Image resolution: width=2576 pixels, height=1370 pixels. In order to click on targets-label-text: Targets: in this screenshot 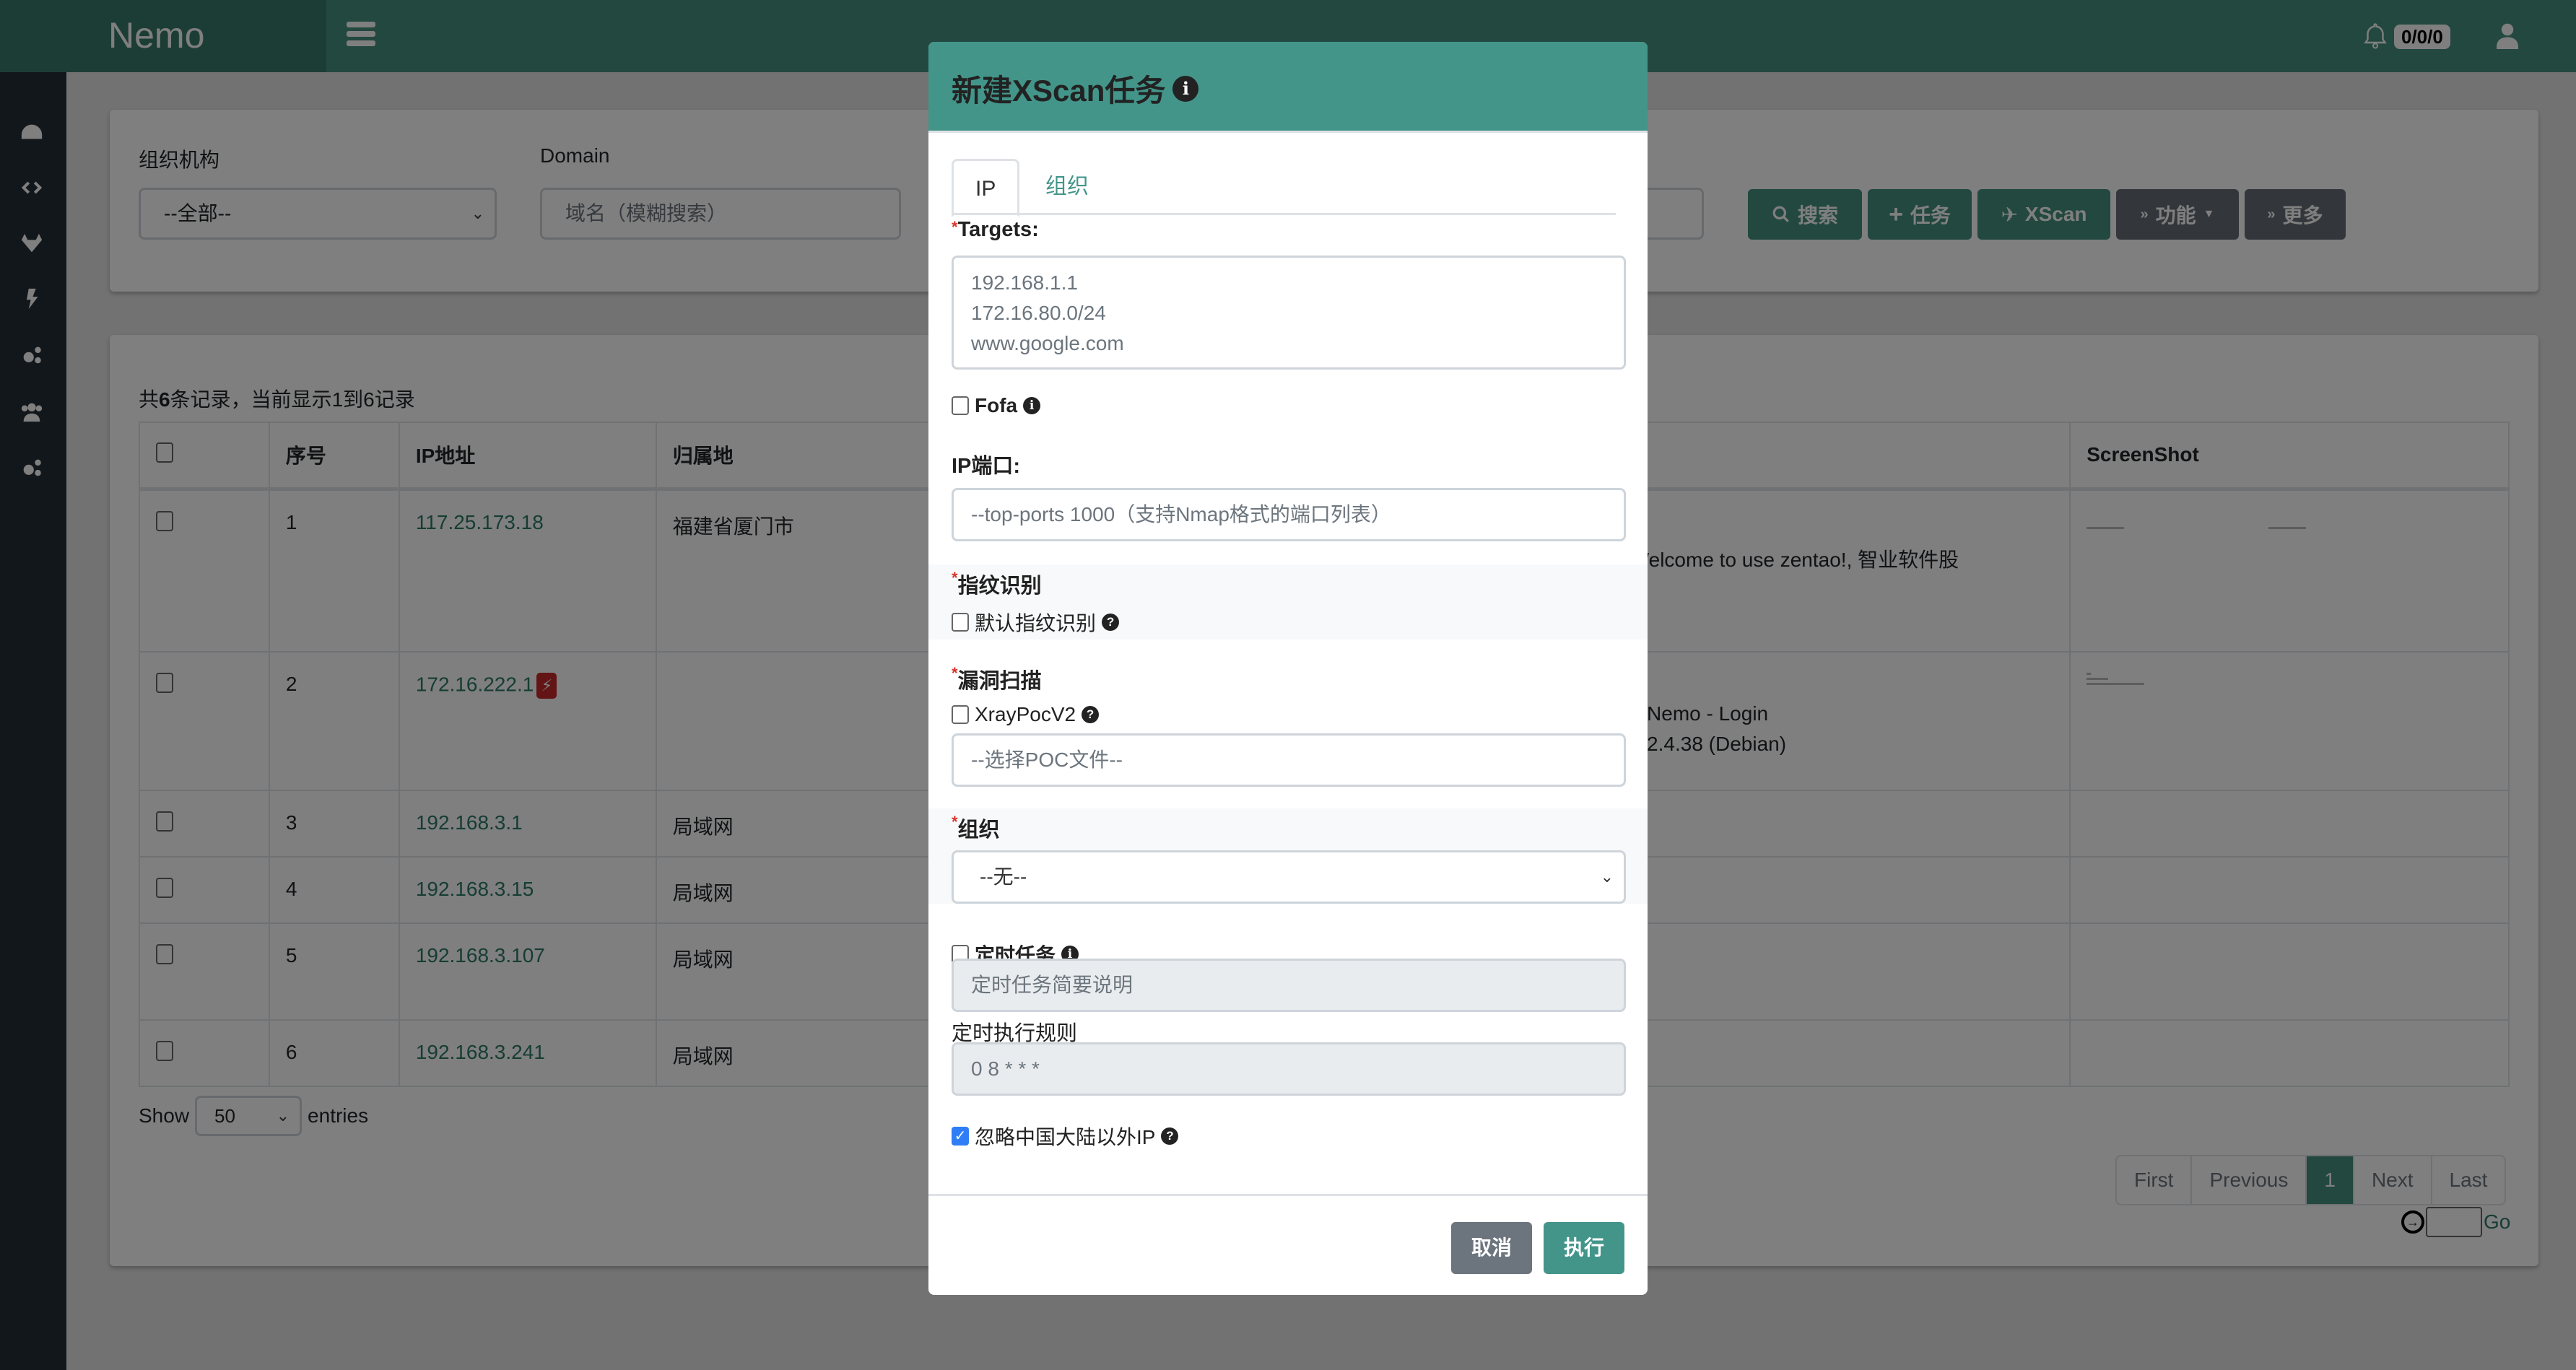, I will do `click(998, 229)`.